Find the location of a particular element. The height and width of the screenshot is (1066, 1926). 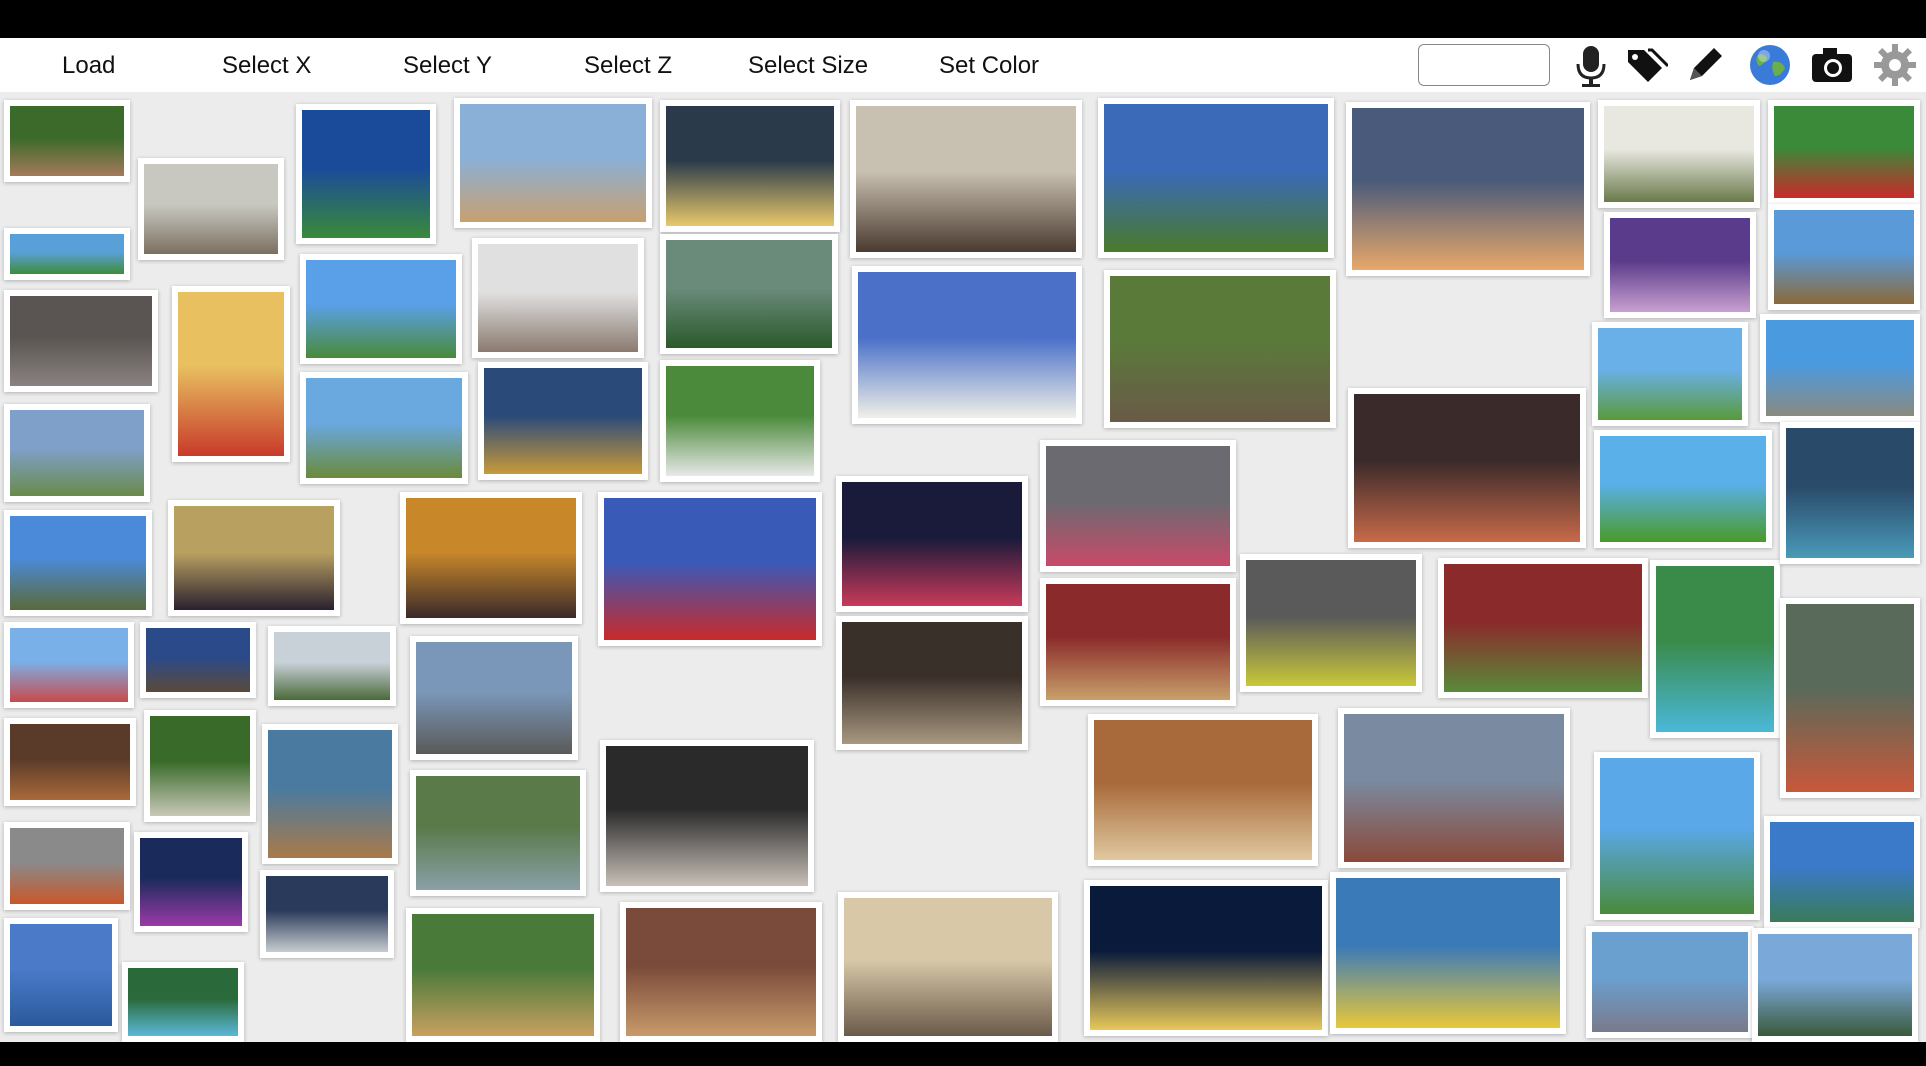

select-size-menu: Select Size is located at coordinates (808, 66).